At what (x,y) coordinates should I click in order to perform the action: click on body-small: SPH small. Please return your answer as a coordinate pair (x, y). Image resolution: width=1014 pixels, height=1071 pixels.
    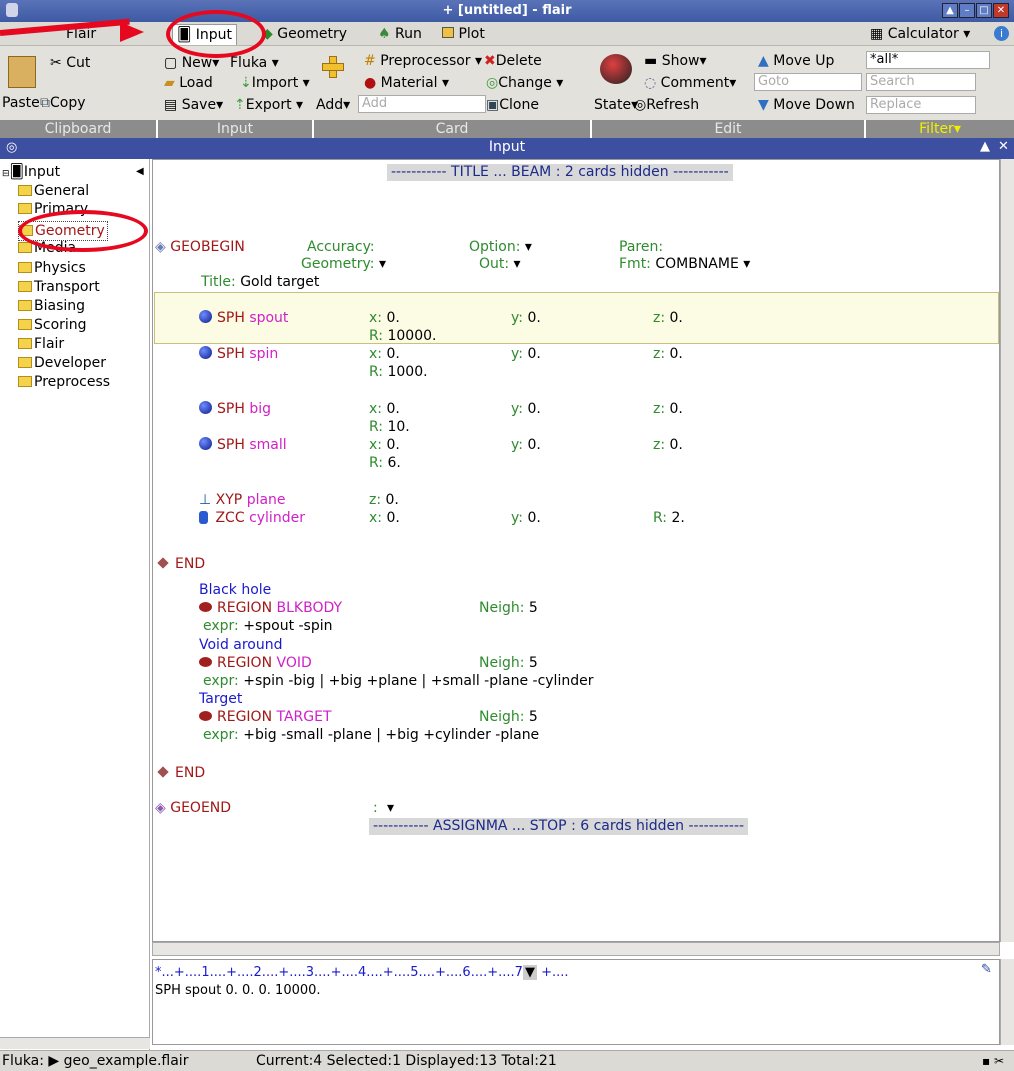
    Looking at the image, I should click on (243, 445).